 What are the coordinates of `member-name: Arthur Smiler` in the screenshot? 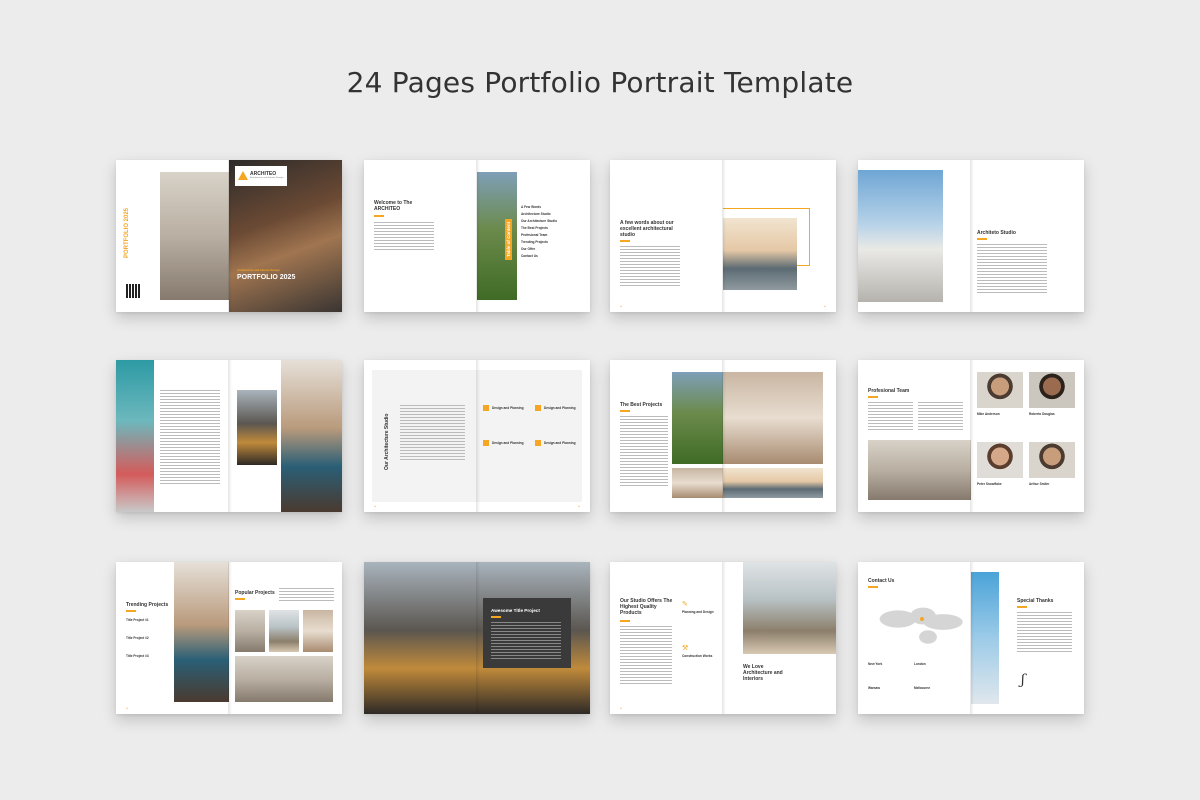 It's located at (1039, 484).